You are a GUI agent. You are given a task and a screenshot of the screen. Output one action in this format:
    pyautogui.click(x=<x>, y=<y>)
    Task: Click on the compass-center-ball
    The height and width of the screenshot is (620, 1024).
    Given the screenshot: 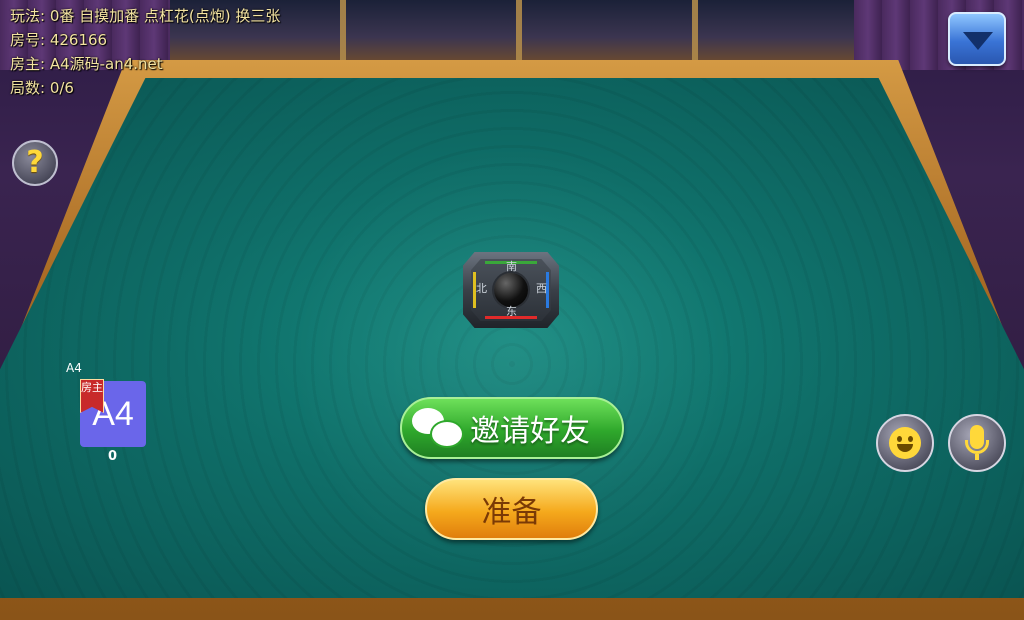 What is the action you would take?
    pyautogui.click(x=511, y=290)
    